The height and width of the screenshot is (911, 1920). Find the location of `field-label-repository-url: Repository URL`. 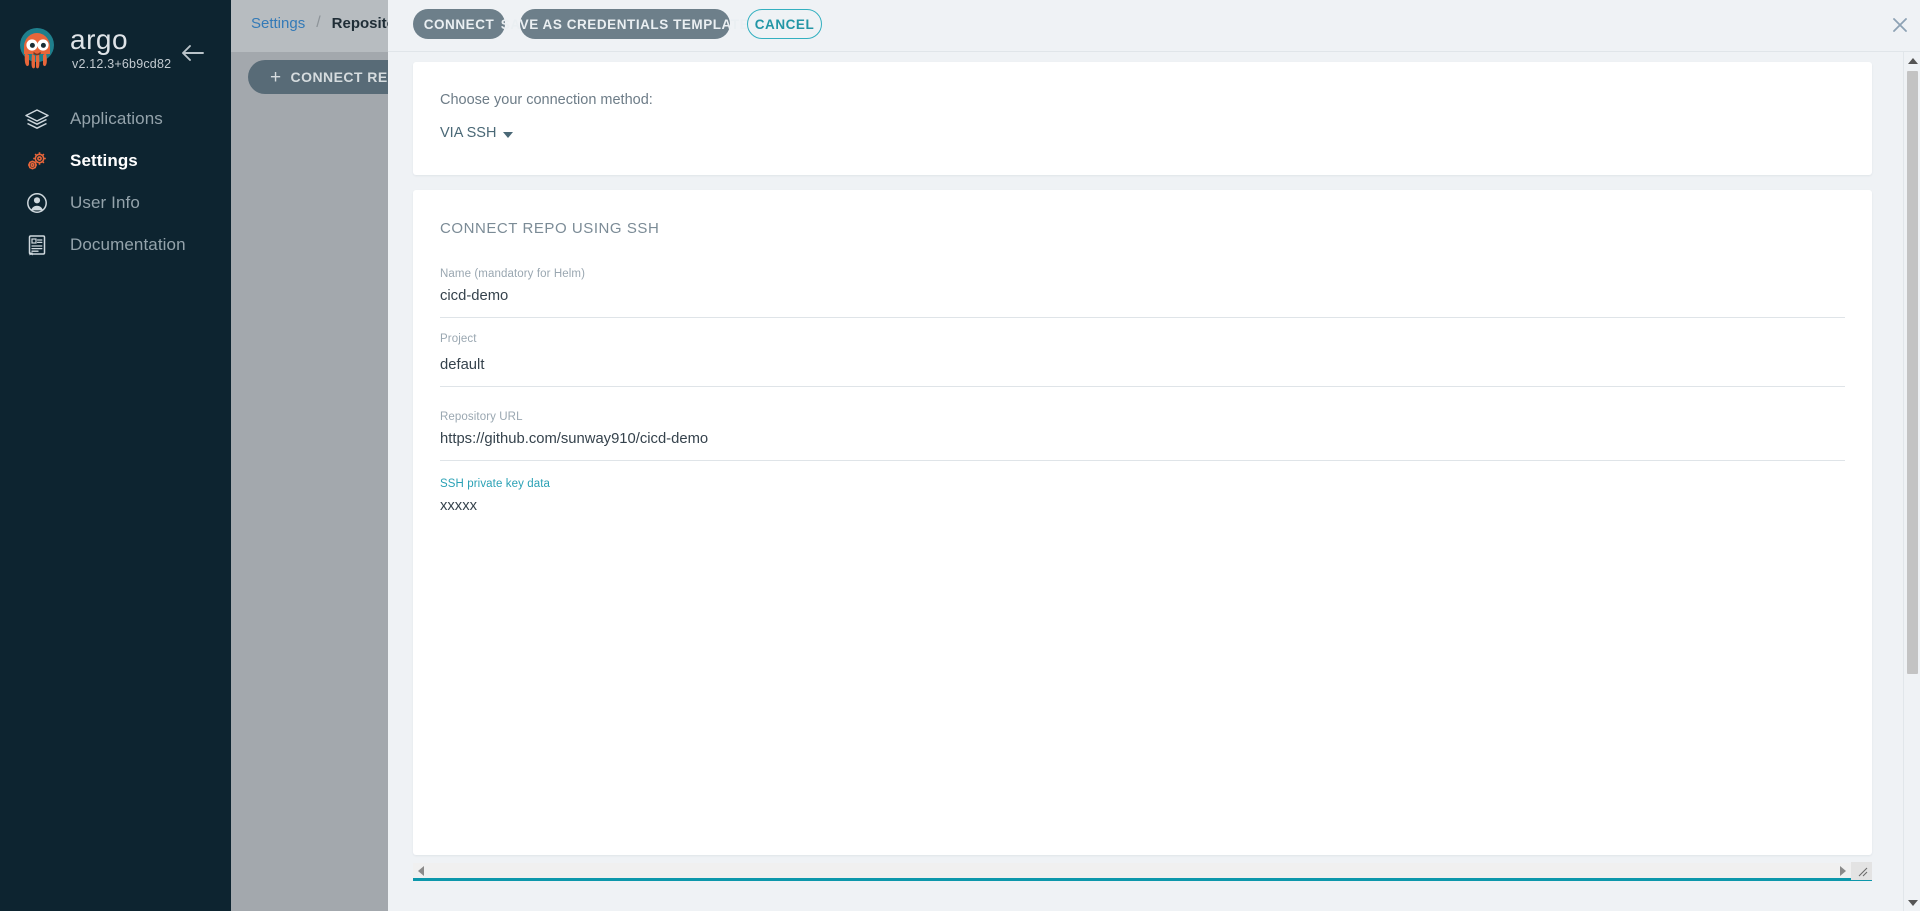

field-label-repository-url: Repository URL is located at coordinates (481, 417).